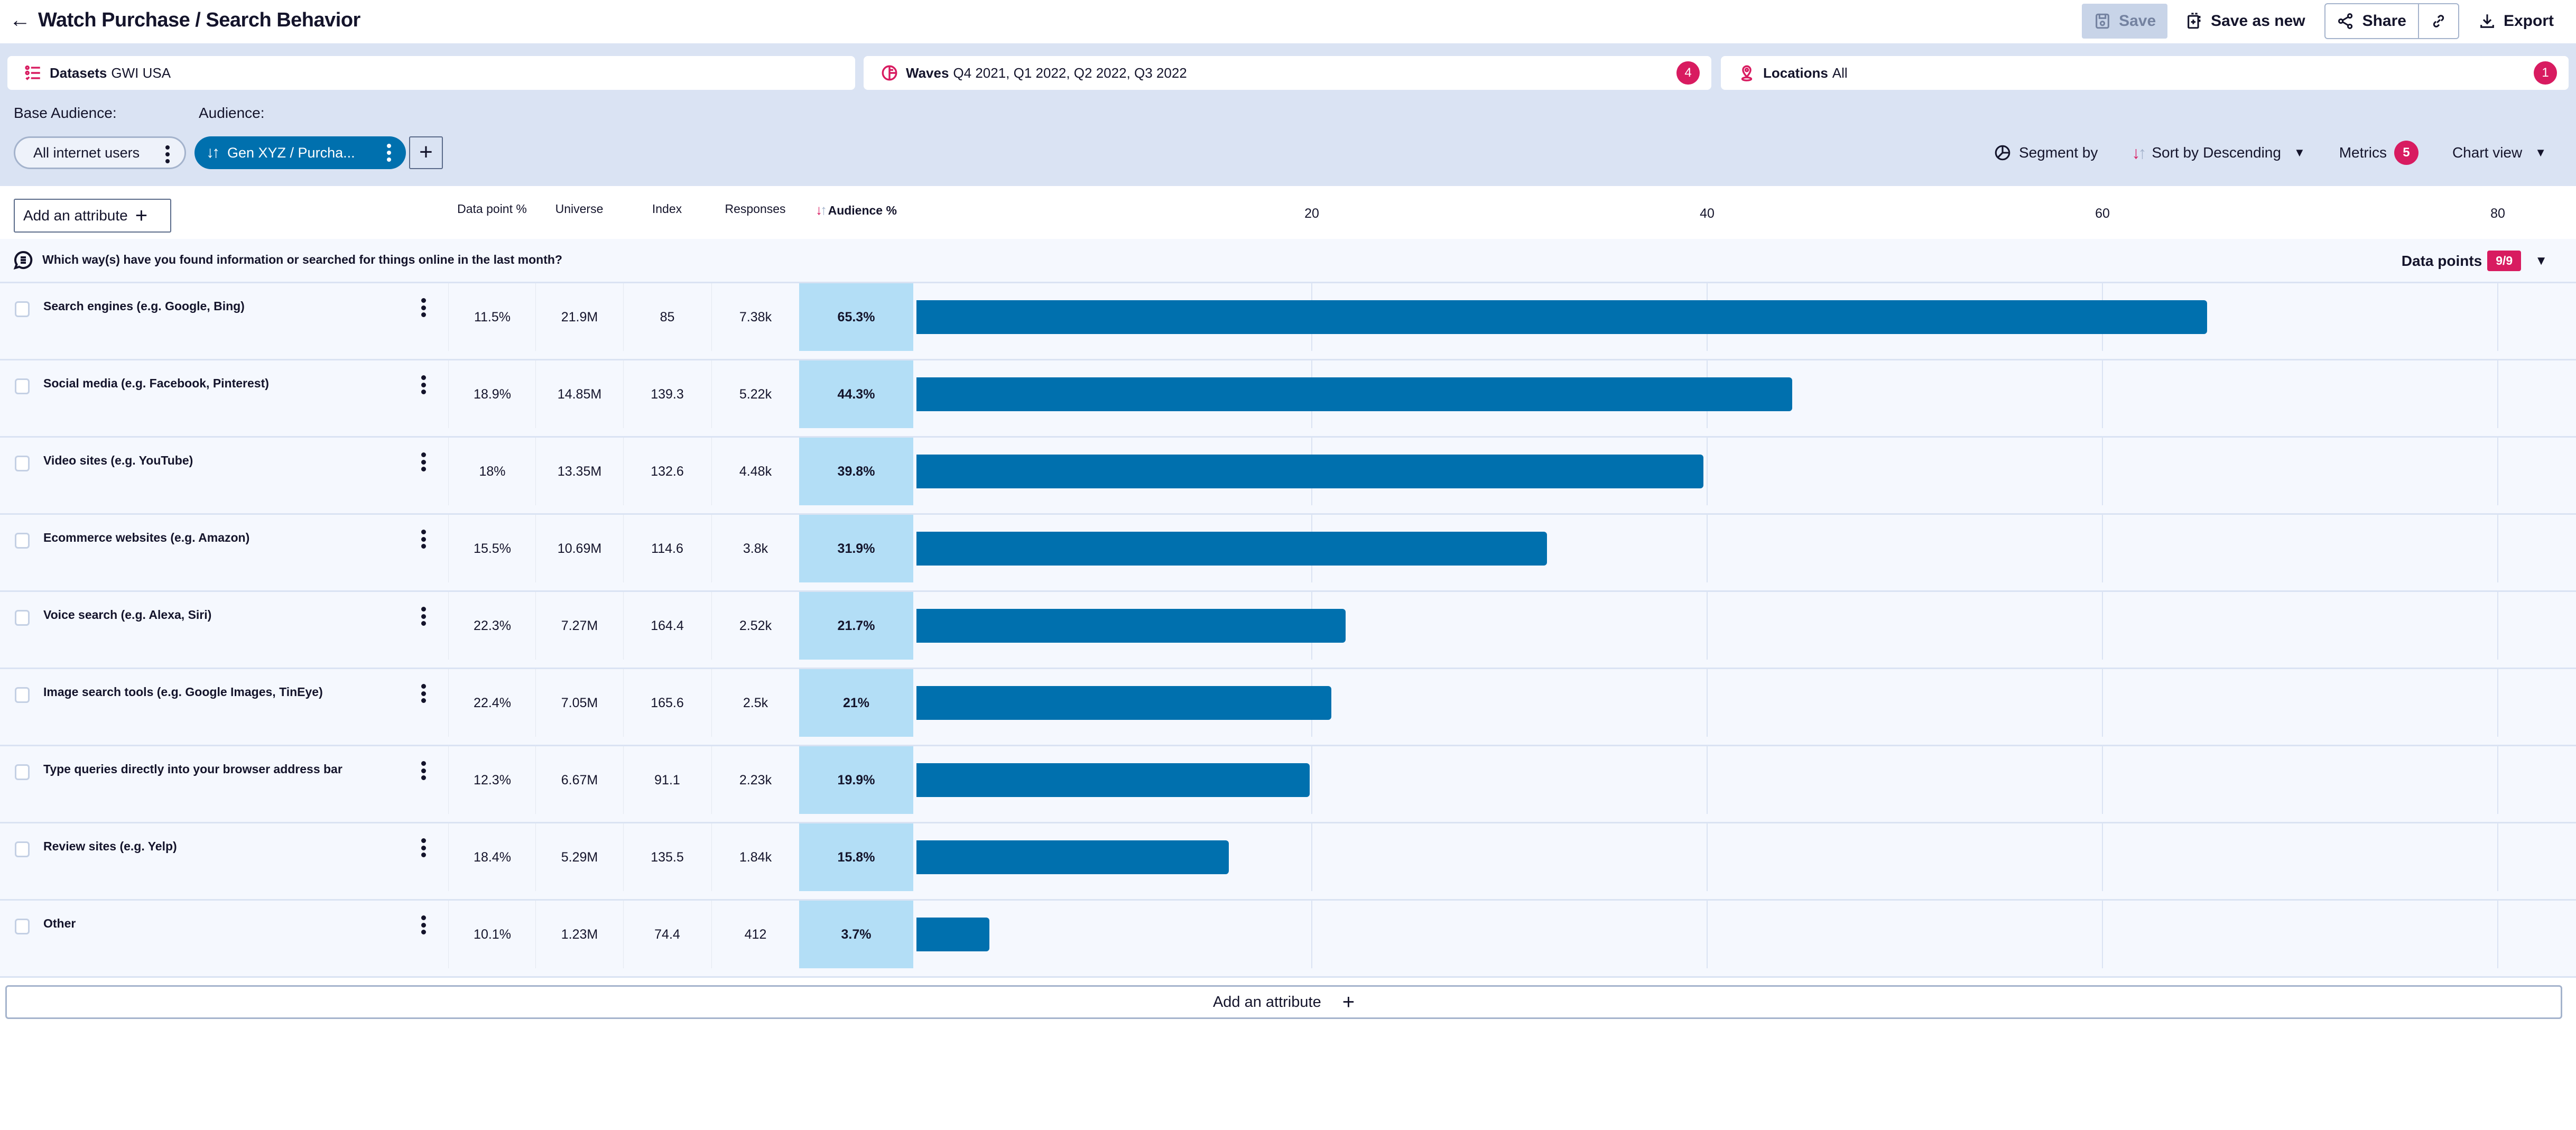 This screenshot has height=1130, width=2576. I want to click on row-label: Video sites (e.g. YouTube), so click(118, 460).